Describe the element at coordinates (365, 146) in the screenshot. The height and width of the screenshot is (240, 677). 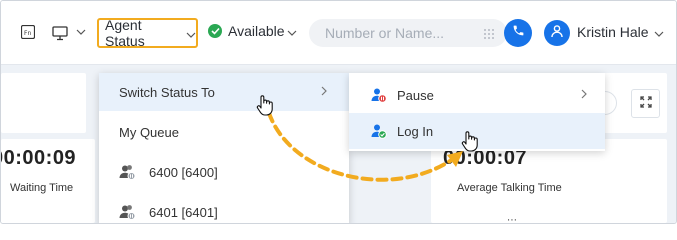
I see `annotation-arrow` at that location.